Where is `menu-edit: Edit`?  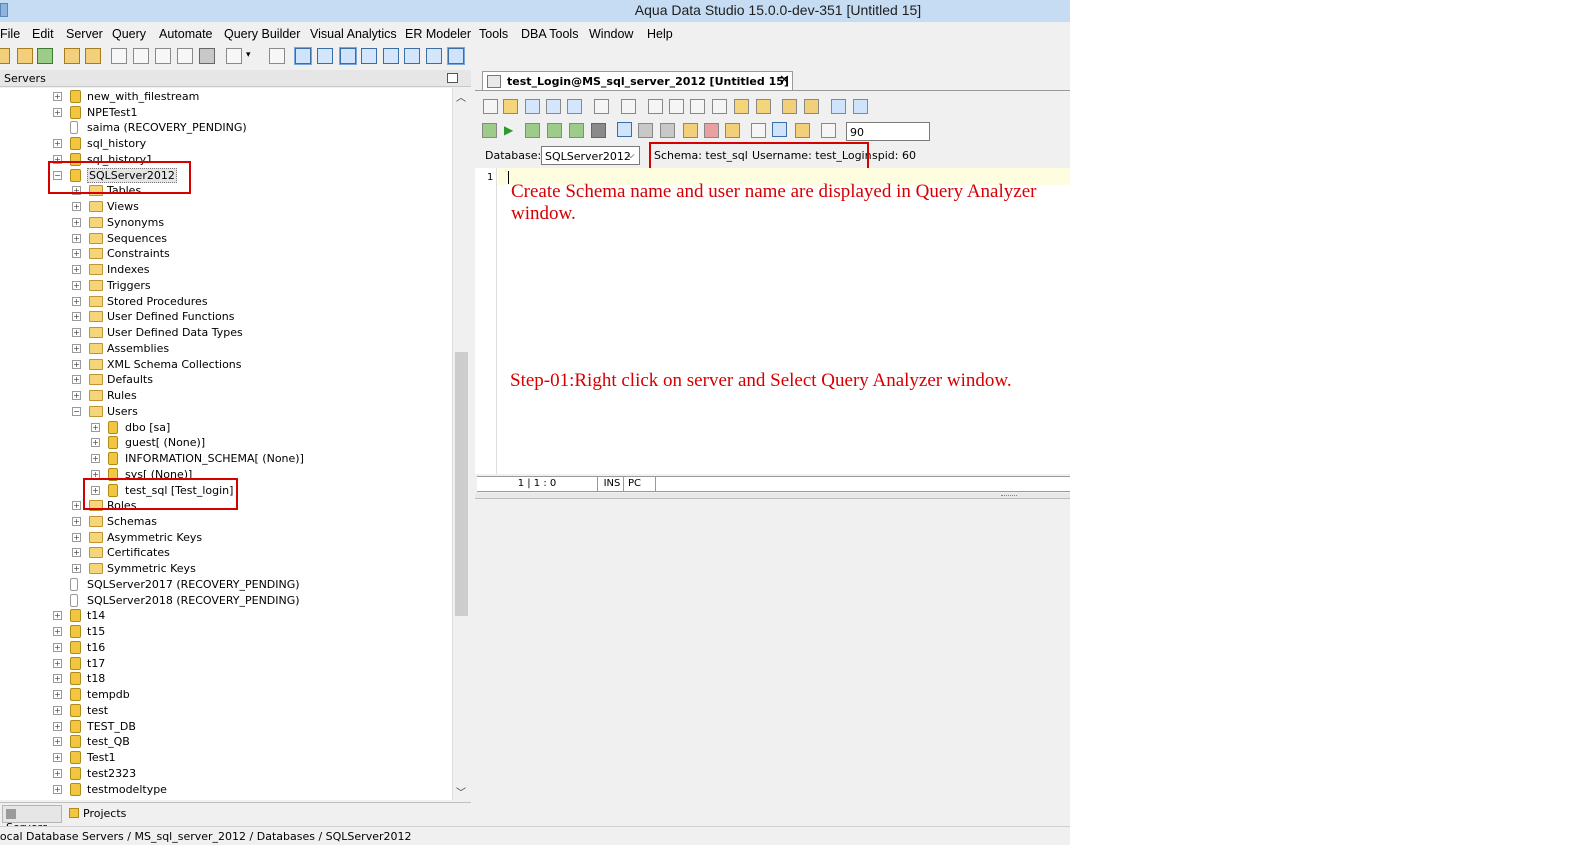 menu-edit: Edit is located at coordinates (43, 34).